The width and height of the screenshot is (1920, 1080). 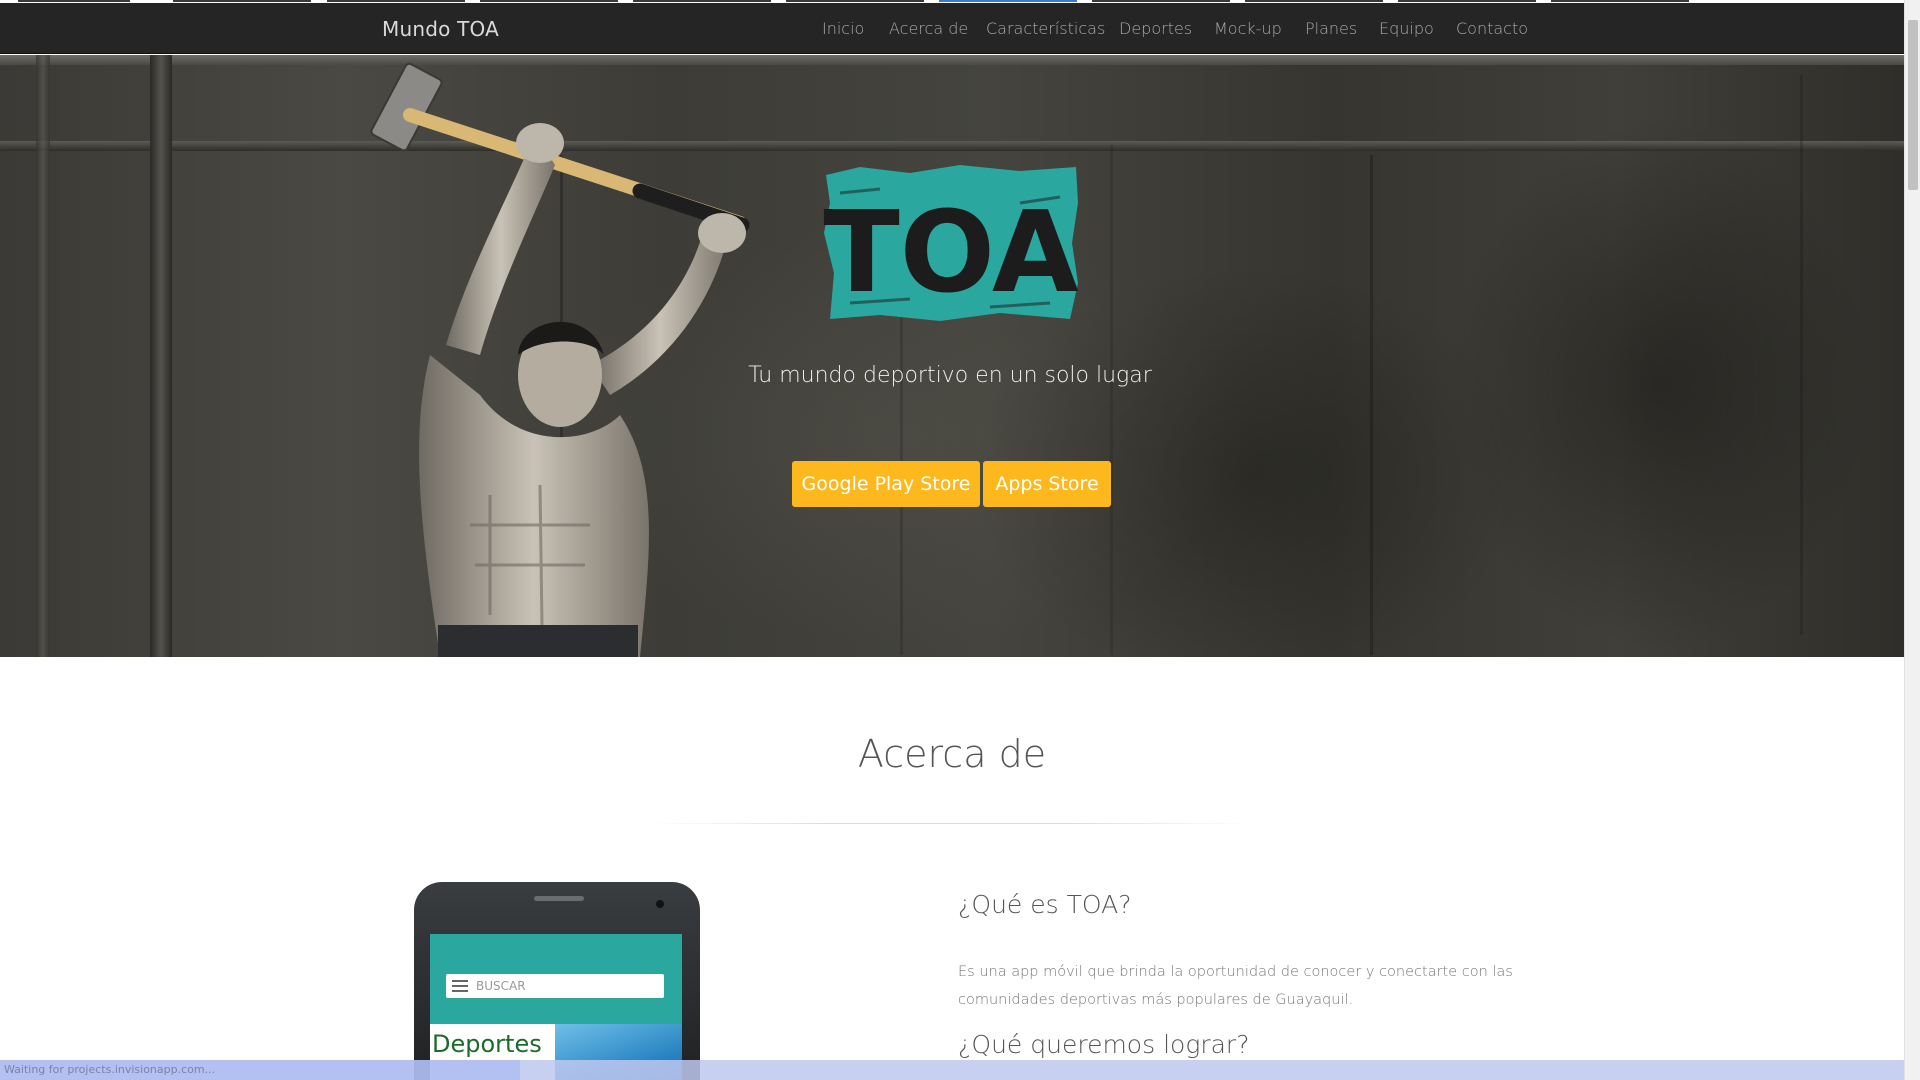 What do you see at coordinates (1912, 540) in the screenshot?
I see `page-scrollbar` at bounding box center [1912, 540].